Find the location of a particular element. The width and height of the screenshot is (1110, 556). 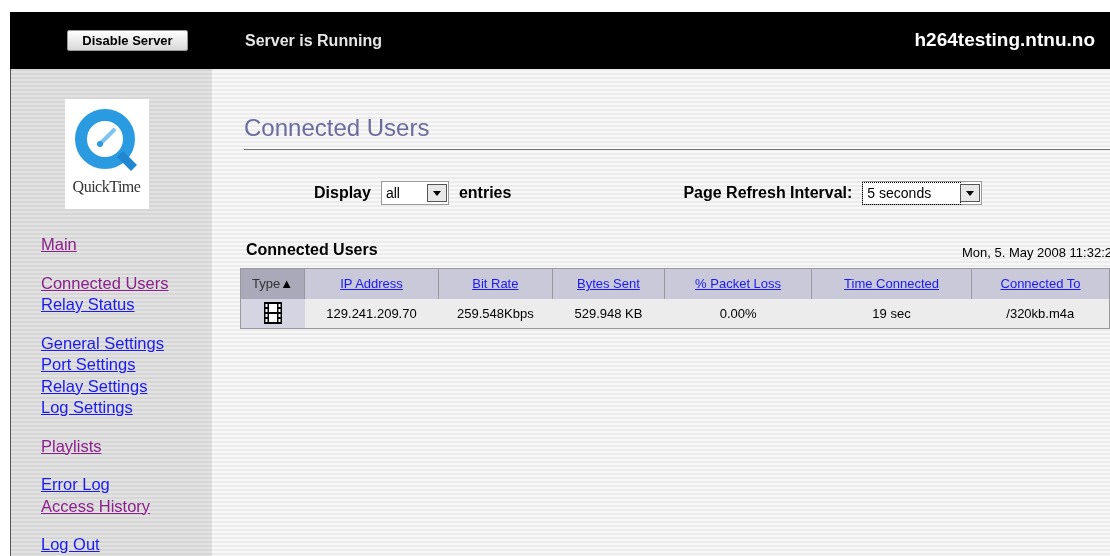

film-icon is located at coordinates (272, 313).